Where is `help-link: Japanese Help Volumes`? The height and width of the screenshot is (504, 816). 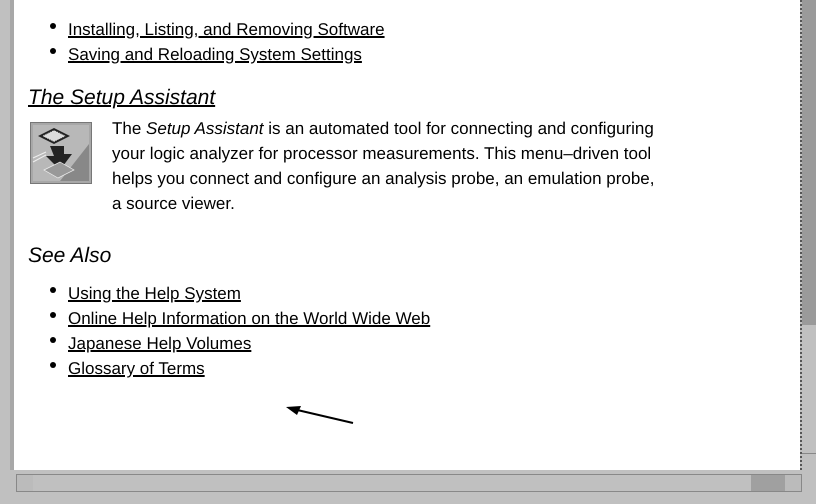
help-link: Japanese Help Volumes is located at coordinates (160, 344).